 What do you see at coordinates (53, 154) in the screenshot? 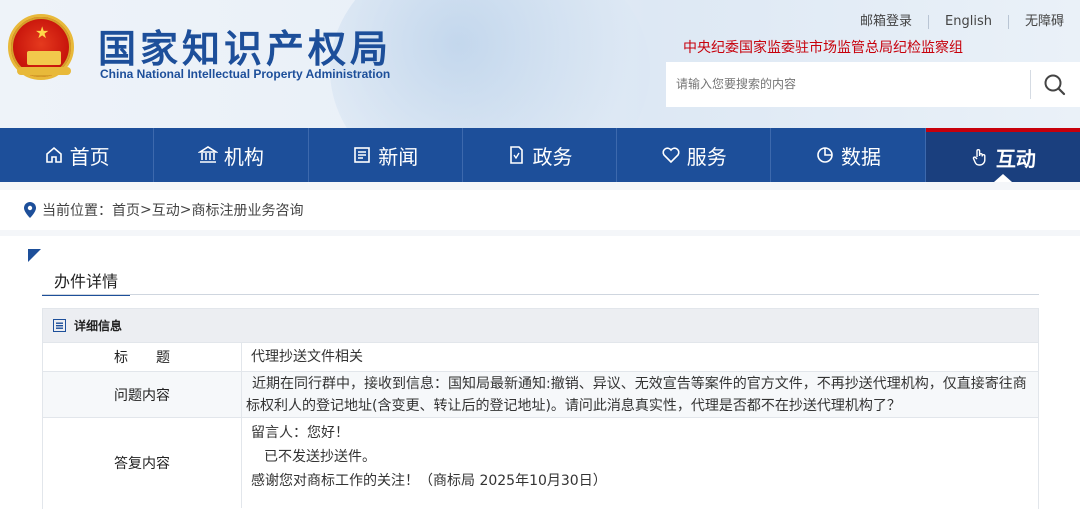
I see `home-icon` at bounding box center [53, 154].